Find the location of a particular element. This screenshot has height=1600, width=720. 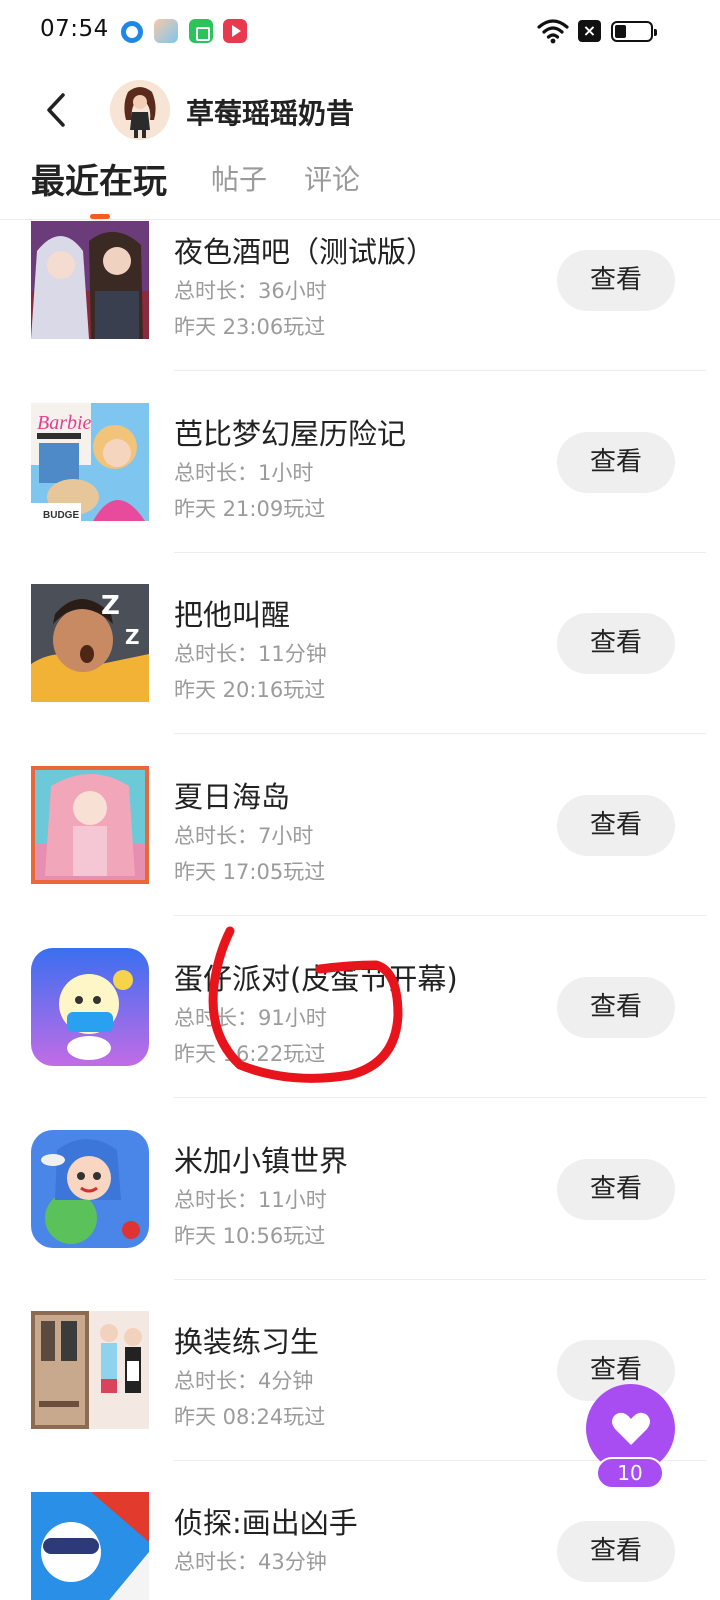

game-duration: 总时长：1小时 is located at coordinates (244, 473).